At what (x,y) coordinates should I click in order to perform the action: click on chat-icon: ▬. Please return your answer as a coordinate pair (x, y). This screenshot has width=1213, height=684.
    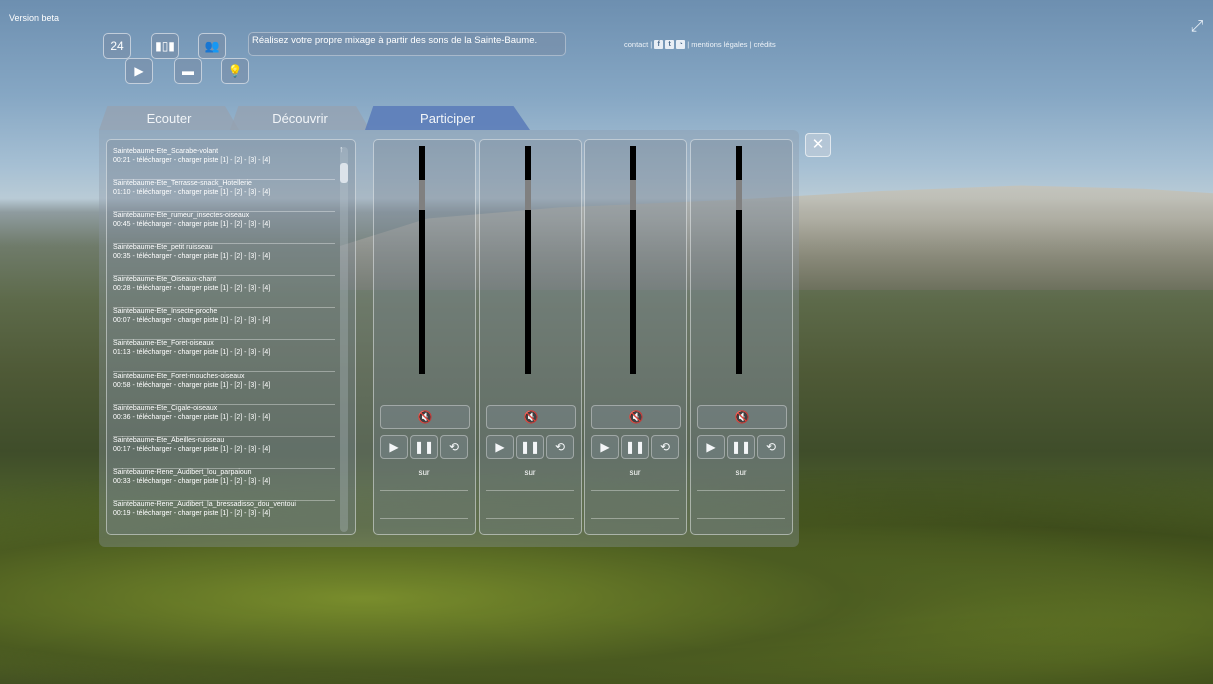
    Looking at the image, I should click on (188, 71).